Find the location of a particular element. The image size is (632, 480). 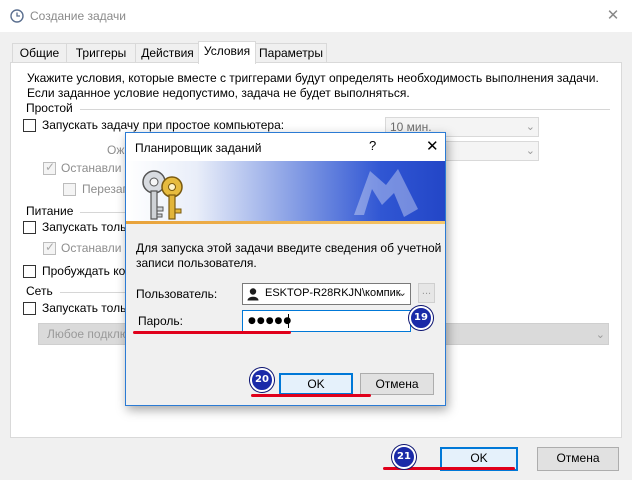

tab-actions: Действия is located at coordinates (167, 53).